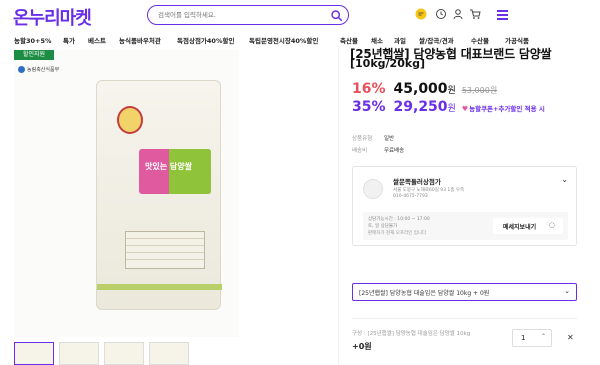 This screenshot has height=365, width=600. Describe the element at coordinates (532, 338) in the screenshot. I see `quantity-stepper: 1 ⌃` at that location.